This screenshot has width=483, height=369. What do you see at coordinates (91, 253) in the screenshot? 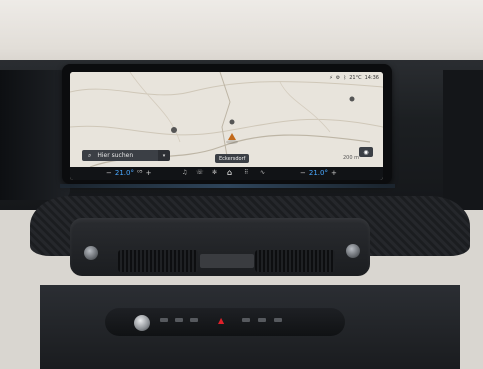
I see `left-vent-knob` at bounding box center [91, 253].